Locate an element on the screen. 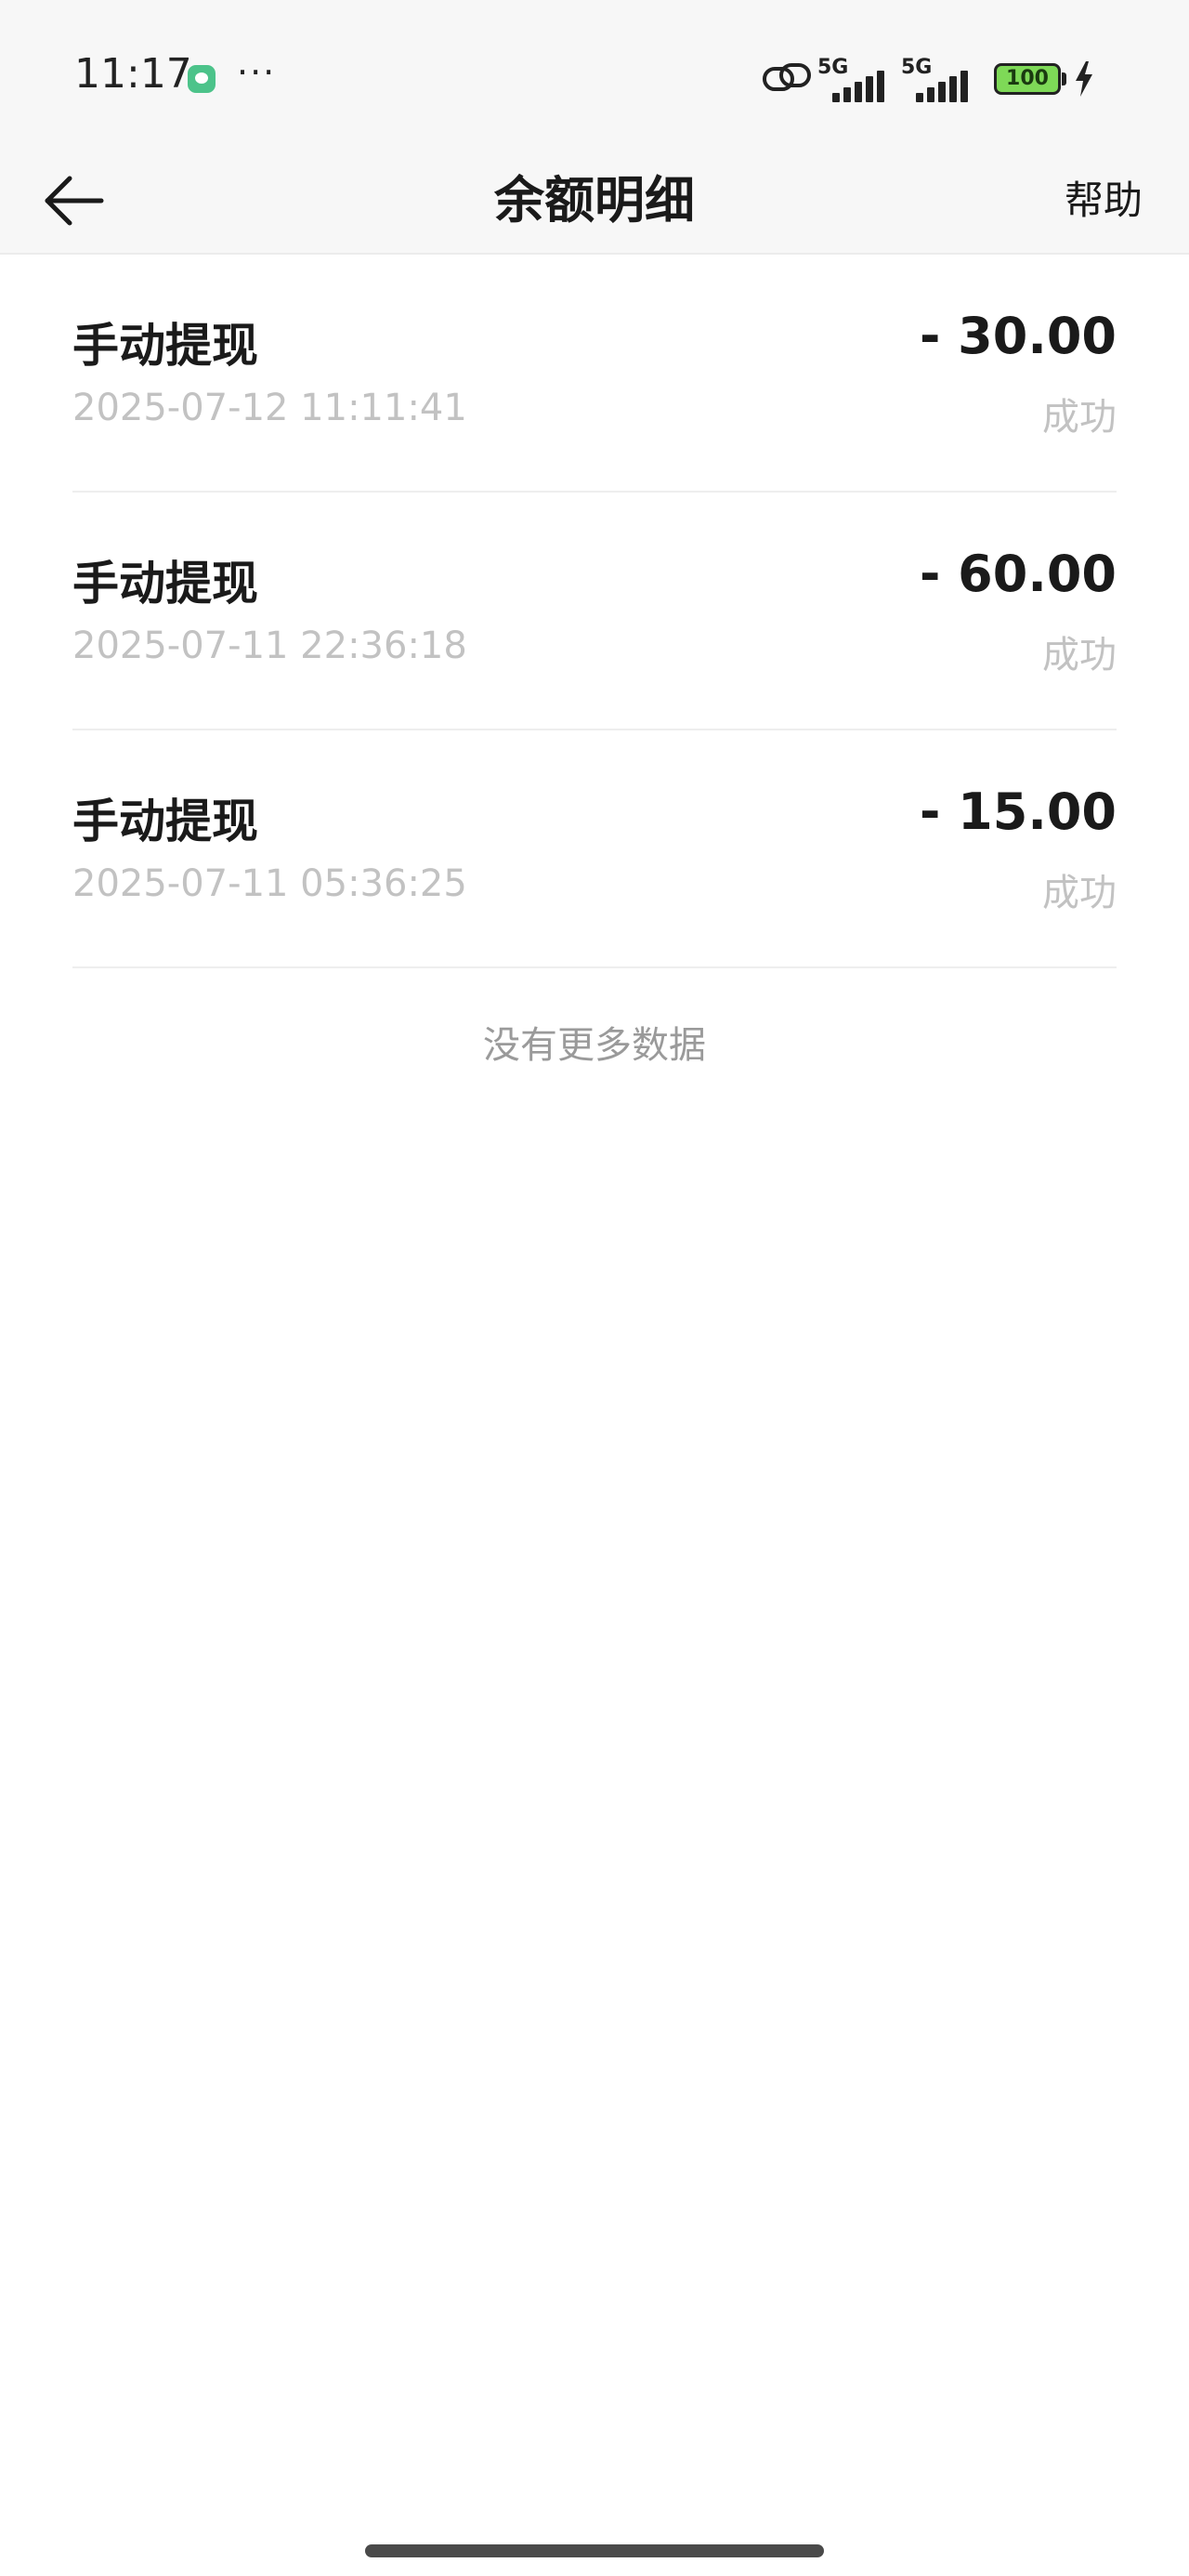 This screenshot has width=1189, height=2576. transaction-time: 2025-07-11 22:36:18 is located at coordinates (269, 645).